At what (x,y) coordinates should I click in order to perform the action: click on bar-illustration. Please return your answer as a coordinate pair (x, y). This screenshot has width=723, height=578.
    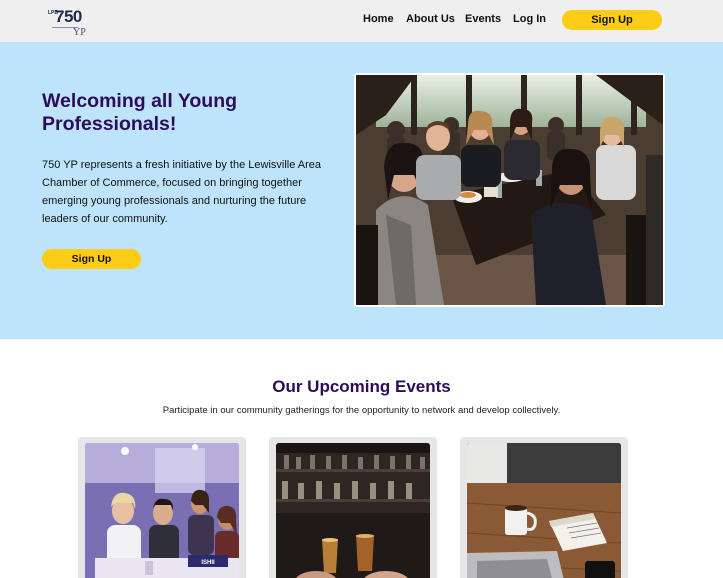
    Looking at the image, I should click on (353, 510).